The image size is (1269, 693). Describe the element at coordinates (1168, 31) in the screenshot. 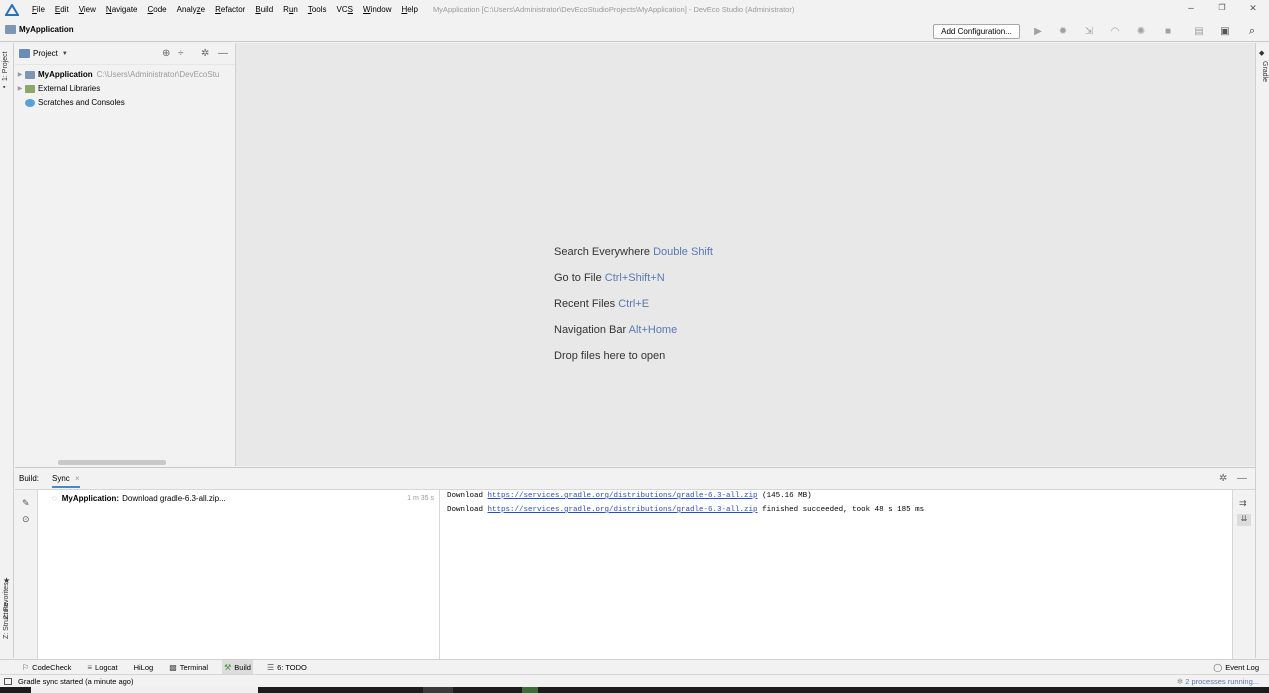

I see `stop-icon: ■` at that location.